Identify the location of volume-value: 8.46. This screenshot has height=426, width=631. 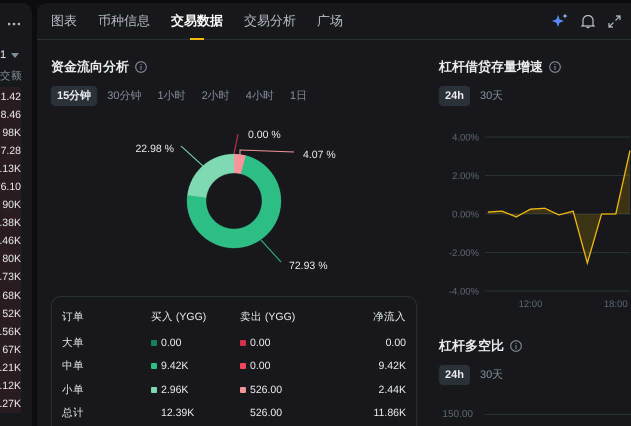
(10, 116).